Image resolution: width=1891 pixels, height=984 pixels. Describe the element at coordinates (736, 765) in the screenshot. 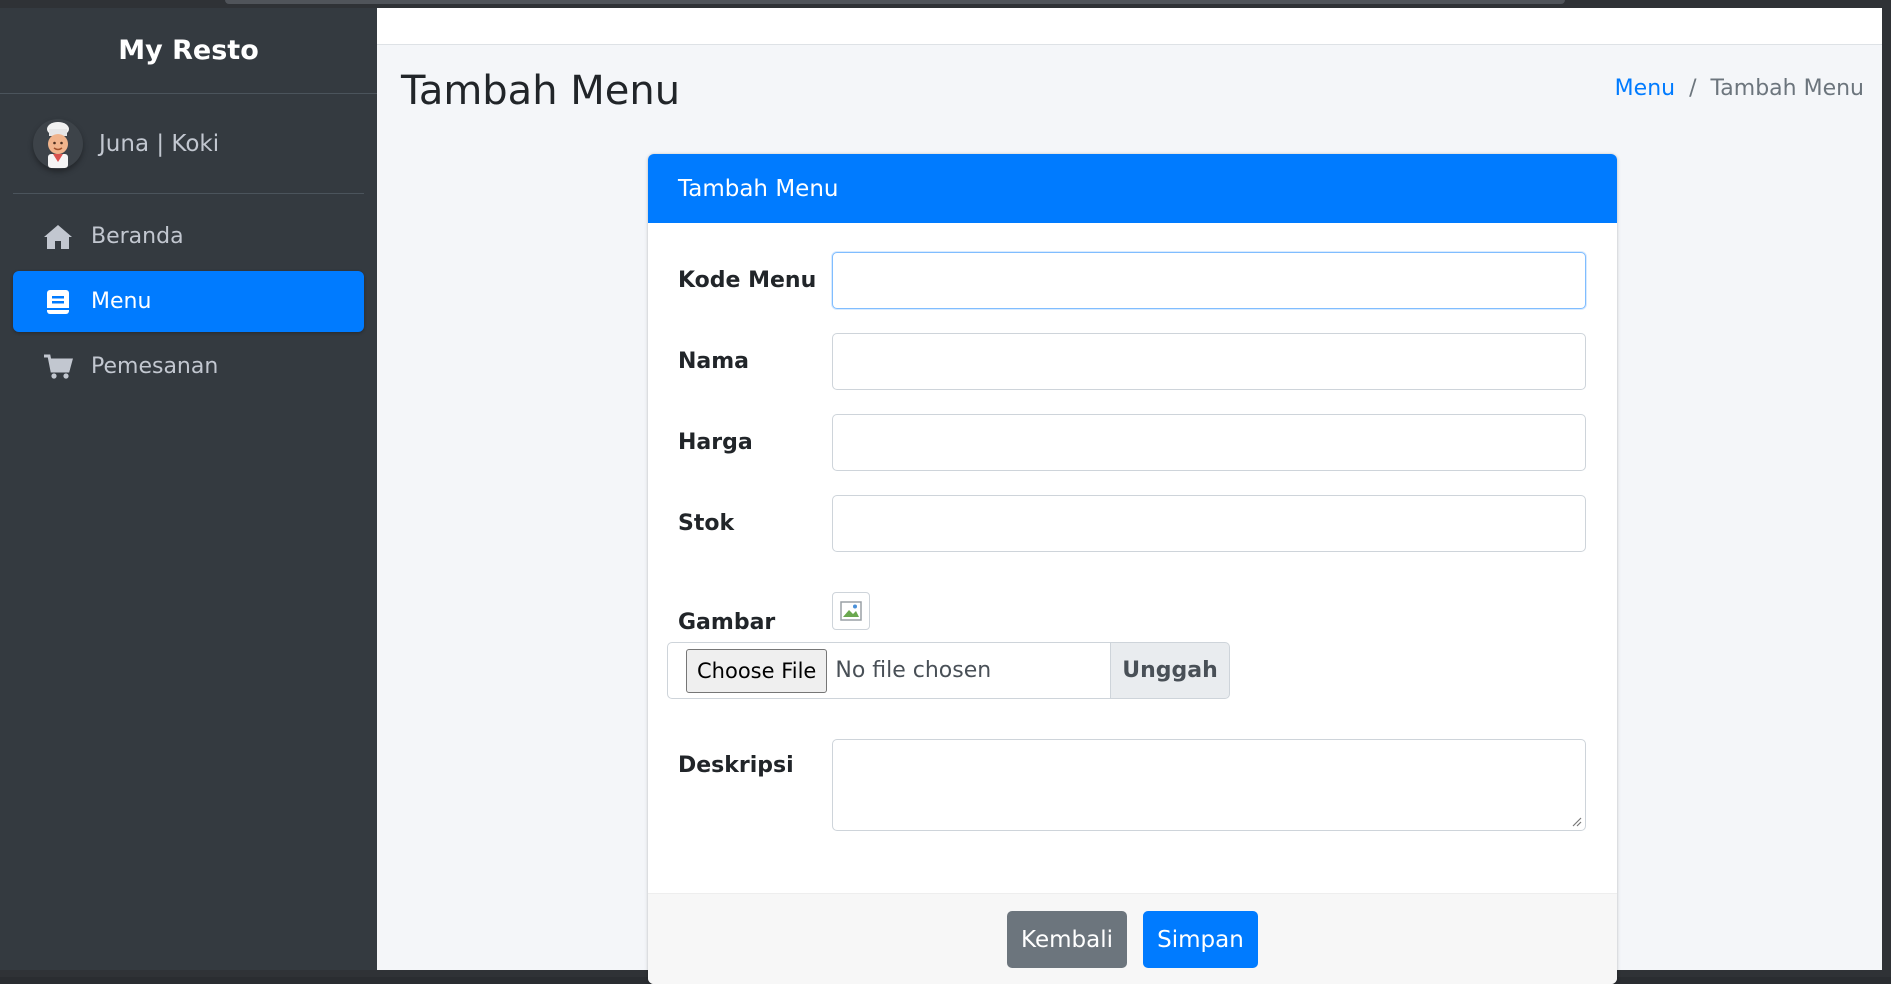

I see `deskripsi-label: Deskripsi` at that location.